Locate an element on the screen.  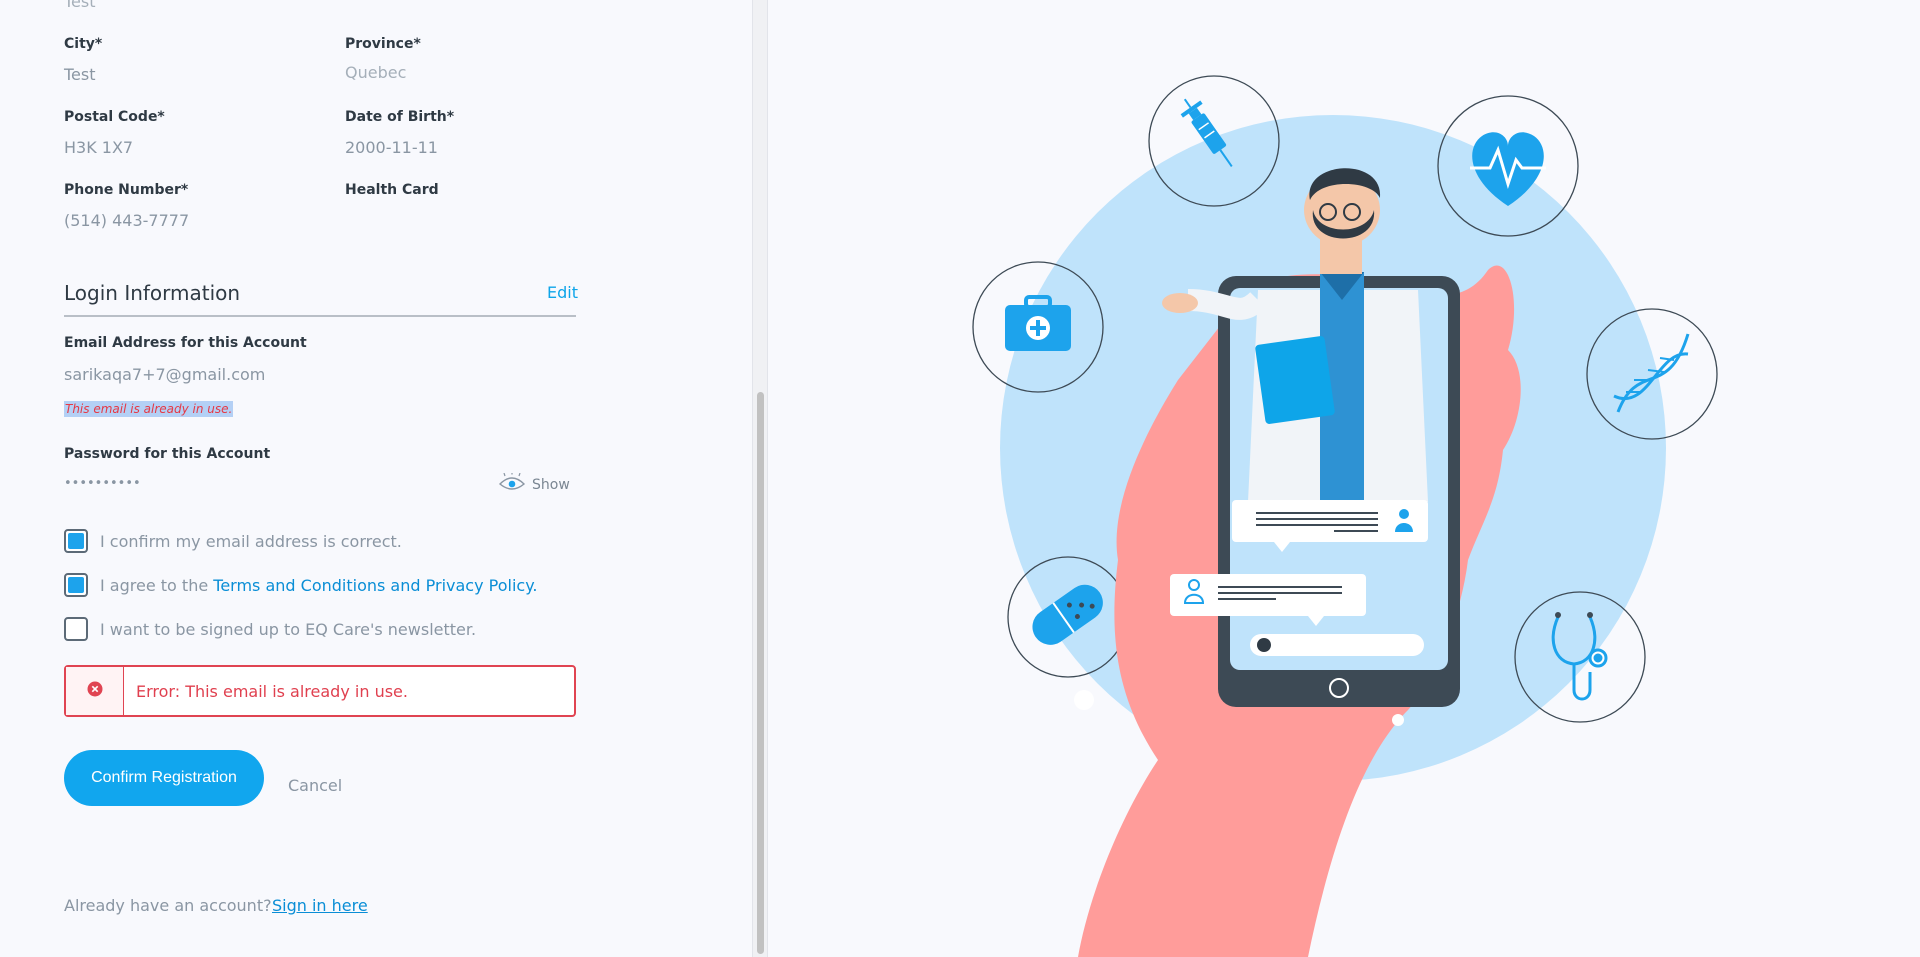
province-field: Quebec is located at coordinates (375, 72).